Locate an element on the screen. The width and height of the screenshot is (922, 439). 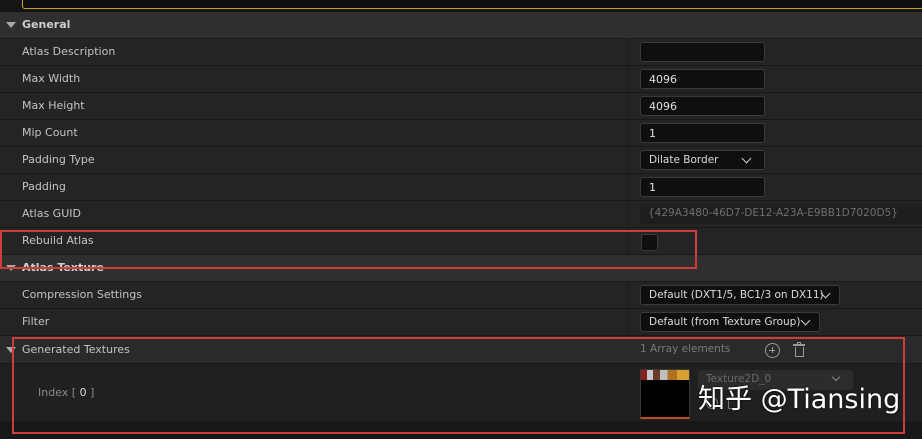
atlas-guid-value: {429A3480-46D7-DE12-A23A-E9BB1D7020D5} is located at coordinates (781, 214).